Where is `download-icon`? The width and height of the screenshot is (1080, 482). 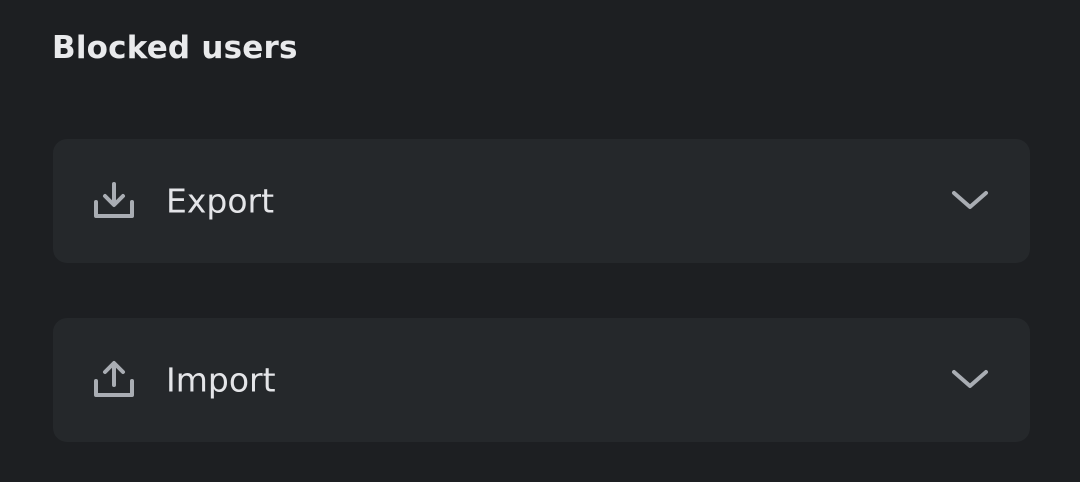
download-icon is located at coordinates (114, 201).